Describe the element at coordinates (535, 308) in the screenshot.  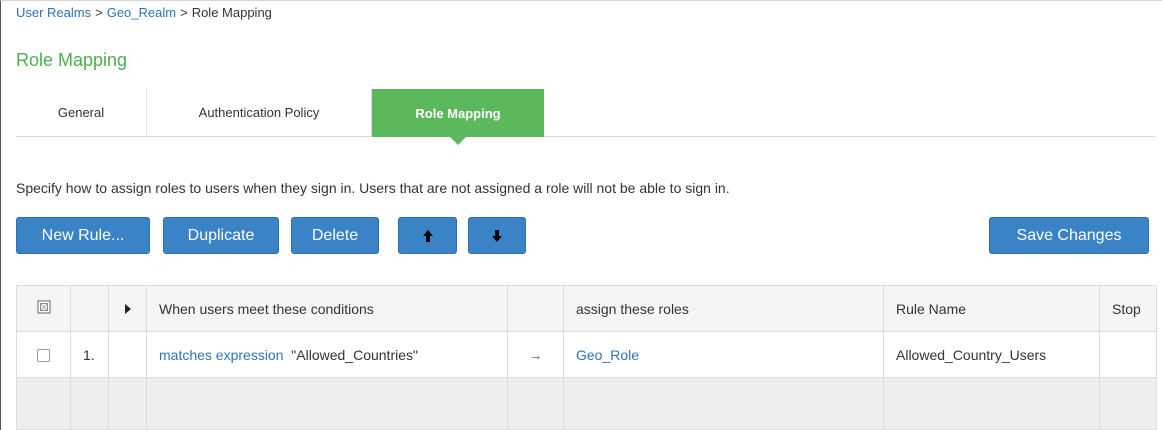
I see `arrow-header` at that location.